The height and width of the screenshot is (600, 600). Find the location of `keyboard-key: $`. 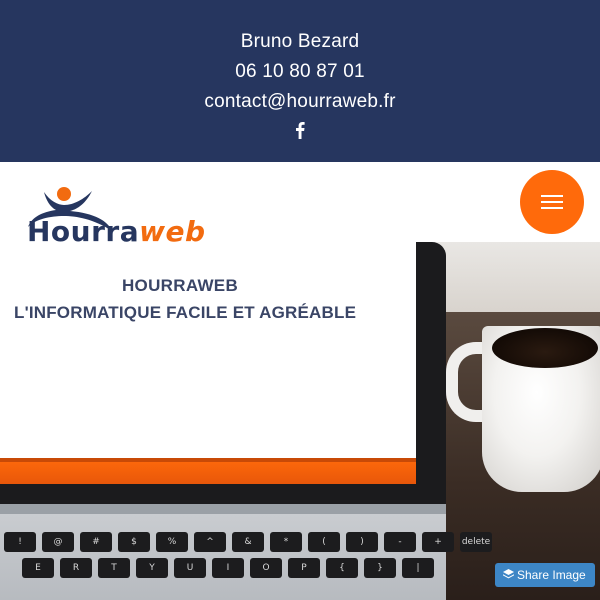

keyboard-key: $ is located at coordinates (134, 542).